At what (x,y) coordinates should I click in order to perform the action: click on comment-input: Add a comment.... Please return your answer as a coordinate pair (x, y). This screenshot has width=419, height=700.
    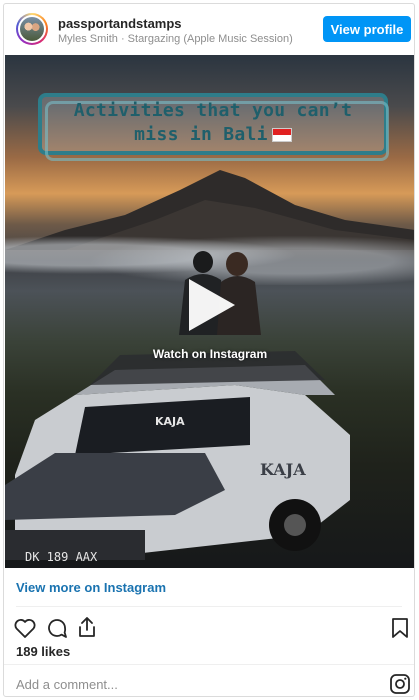
    Looking at the image, I should click on (67, 684).